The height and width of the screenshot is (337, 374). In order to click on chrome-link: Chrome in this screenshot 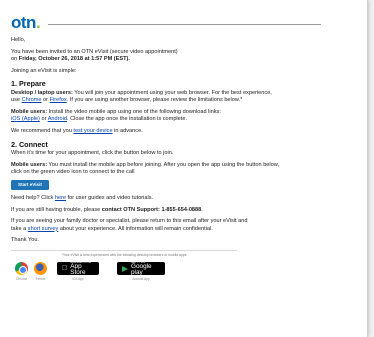, I will do `click(32, 100)`.